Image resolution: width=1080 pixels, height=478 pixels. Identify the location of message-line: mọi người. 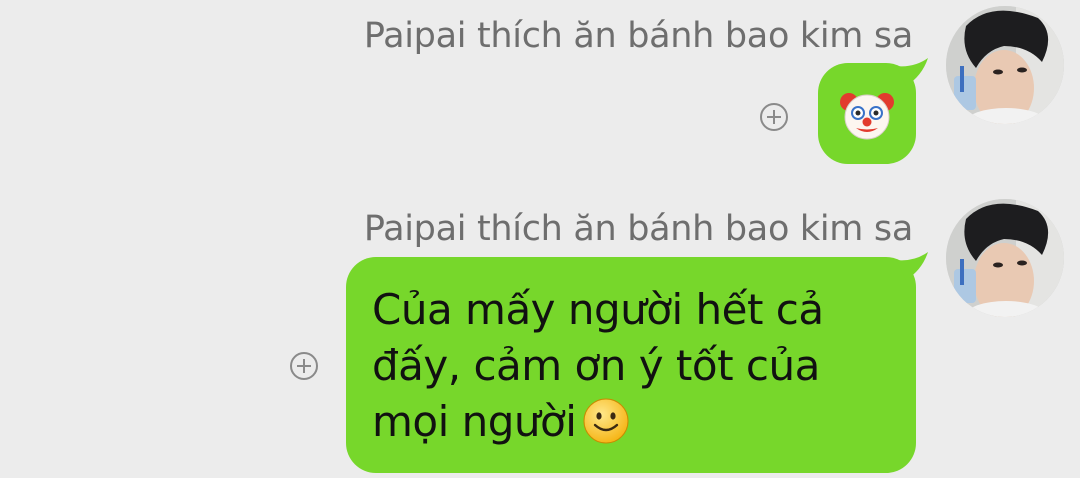
(474, 421).